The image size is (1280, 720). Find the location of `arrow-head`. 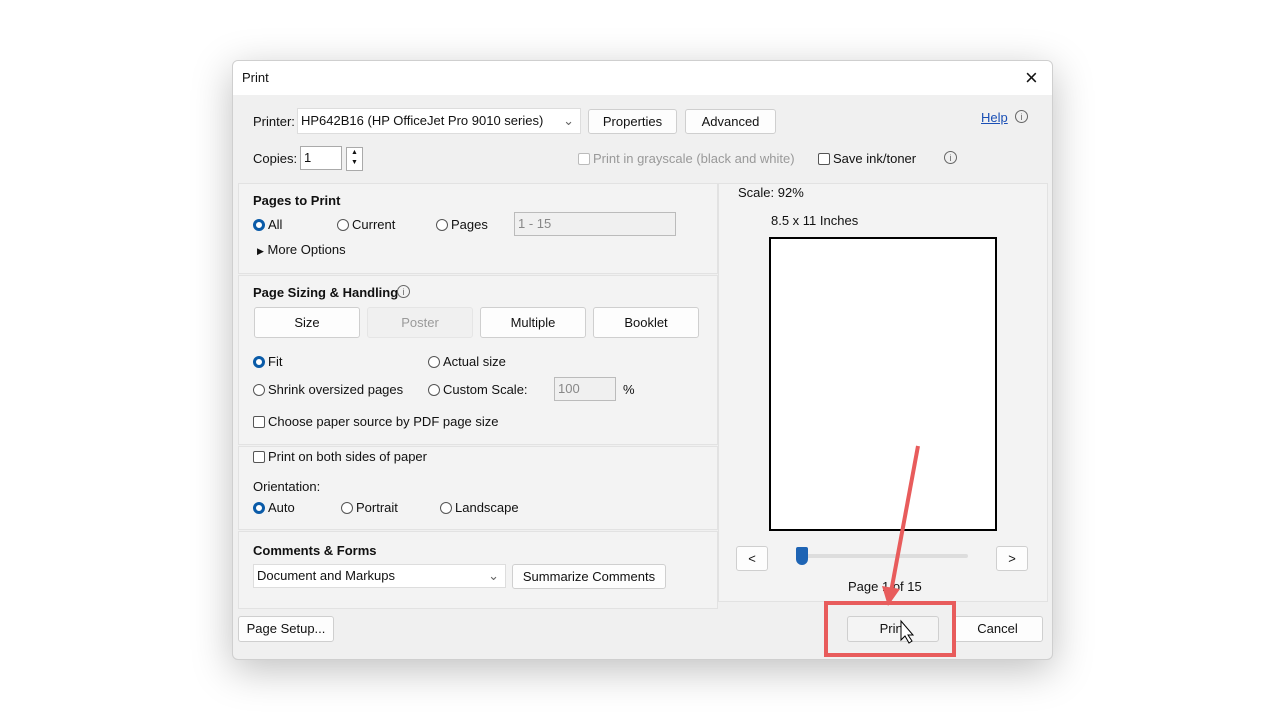

arrow-head is located at coordinates (891, 596).